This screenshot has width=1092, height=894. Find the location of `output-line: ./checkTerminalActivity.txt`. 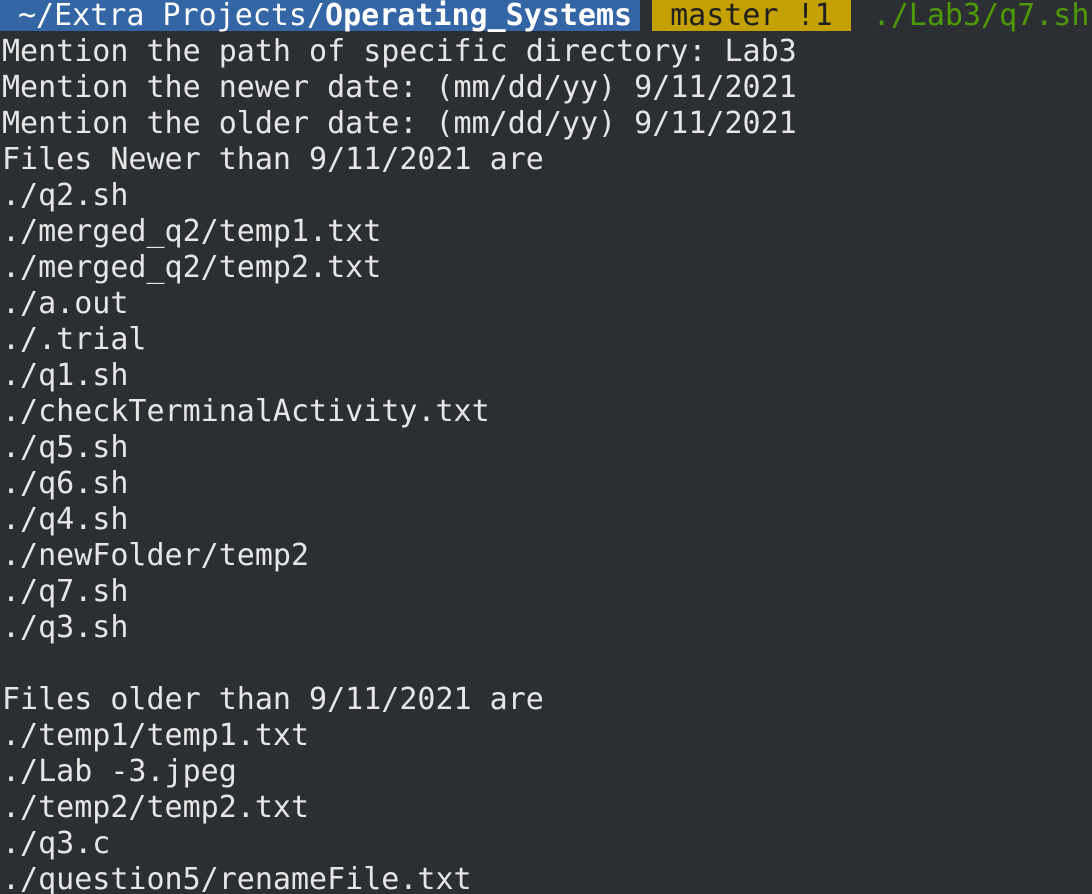

output-line: ./checkTerminalActivity.txt is located at coordinates (246, 411).